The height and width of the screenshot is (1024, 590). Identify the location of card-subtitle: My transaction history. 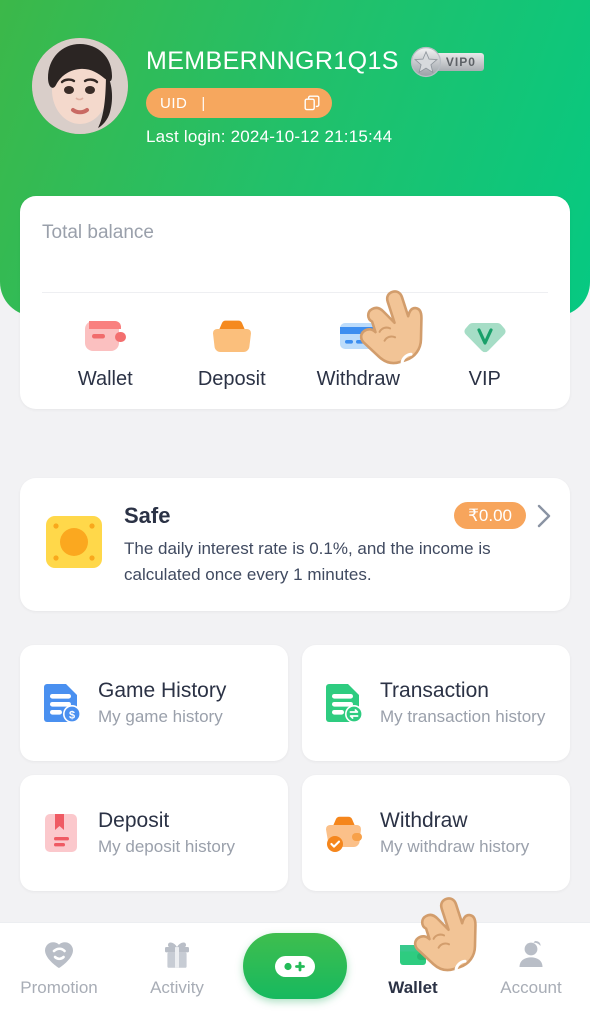
(463, 717).